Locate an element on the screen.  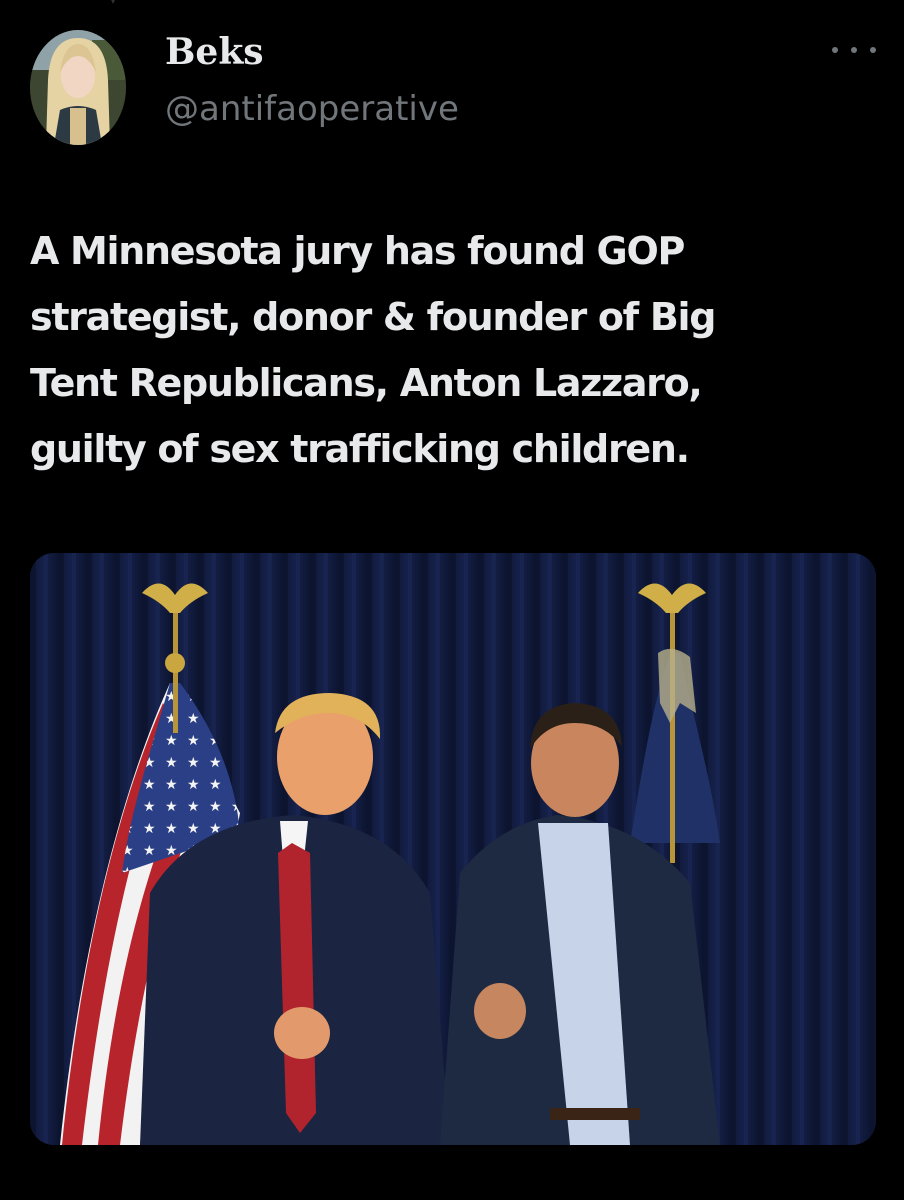
tweet-text-line: guilty of sex trafficking children. is located at coordinates (360, 449).